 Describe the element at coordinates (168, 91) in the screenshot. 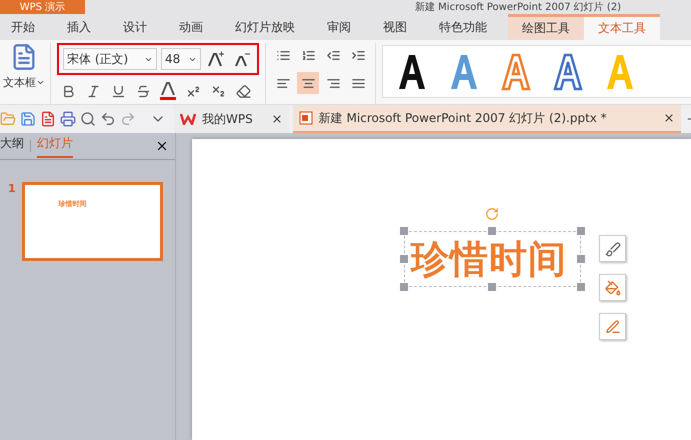

I see `font-color-icon` at that location.